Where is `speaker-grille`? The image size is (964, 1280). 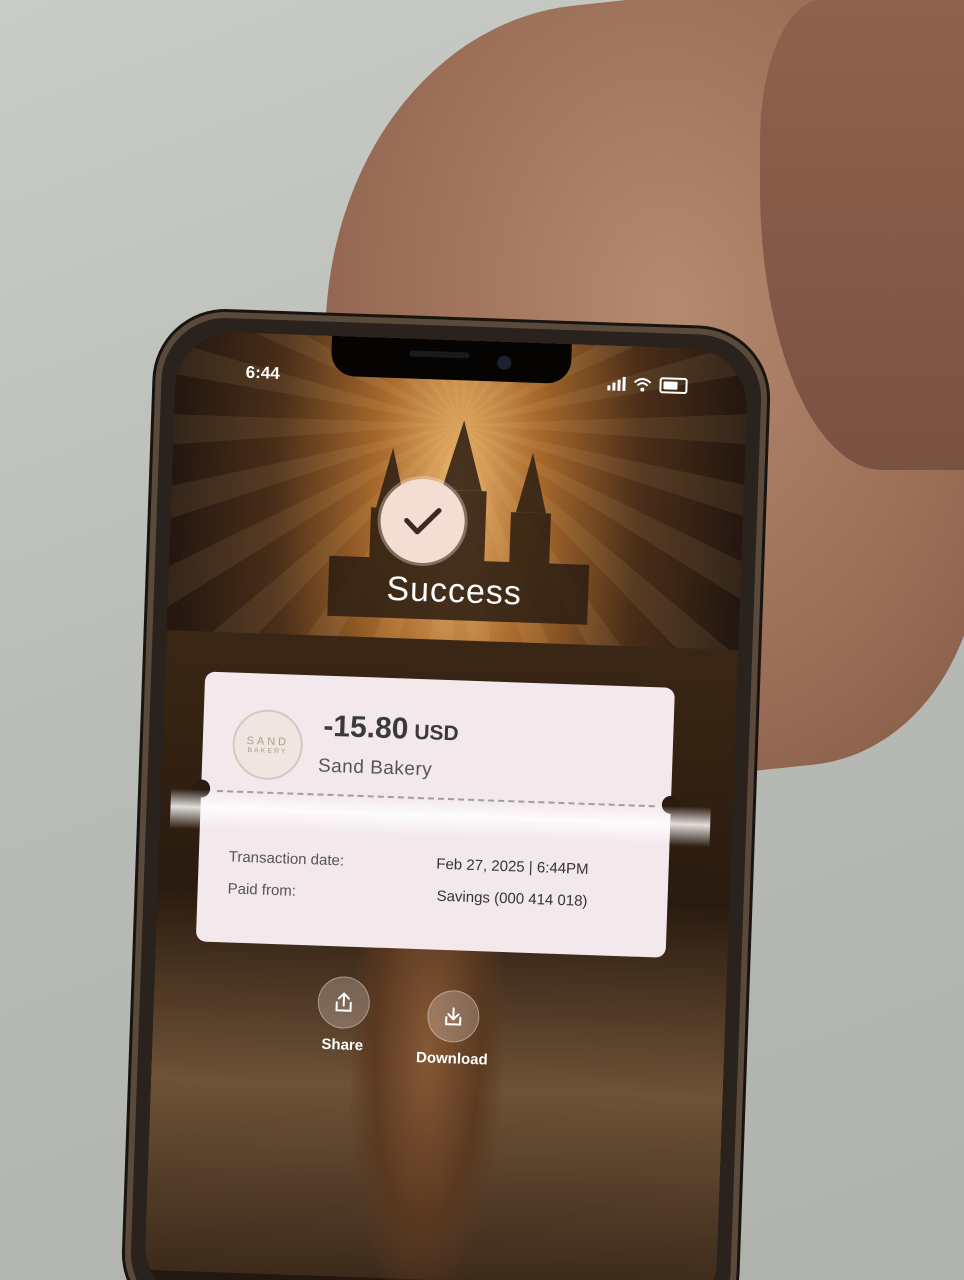
speaker-grille is located at coordinates (439, 354).